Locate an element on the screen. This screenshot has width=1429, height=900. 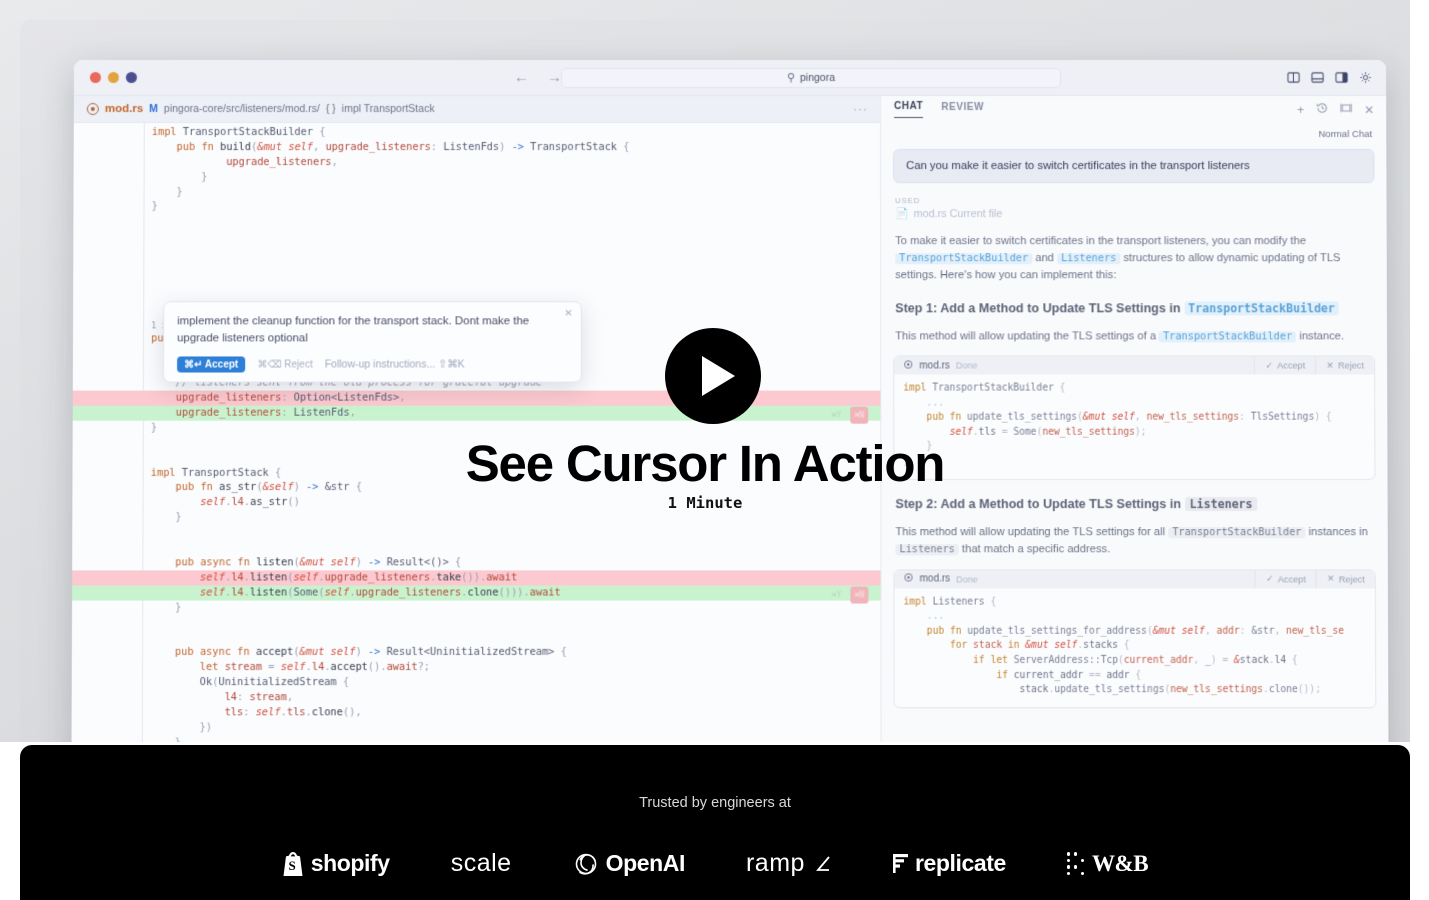
tab-review: REVIEW is located at coordinates (962, 110).